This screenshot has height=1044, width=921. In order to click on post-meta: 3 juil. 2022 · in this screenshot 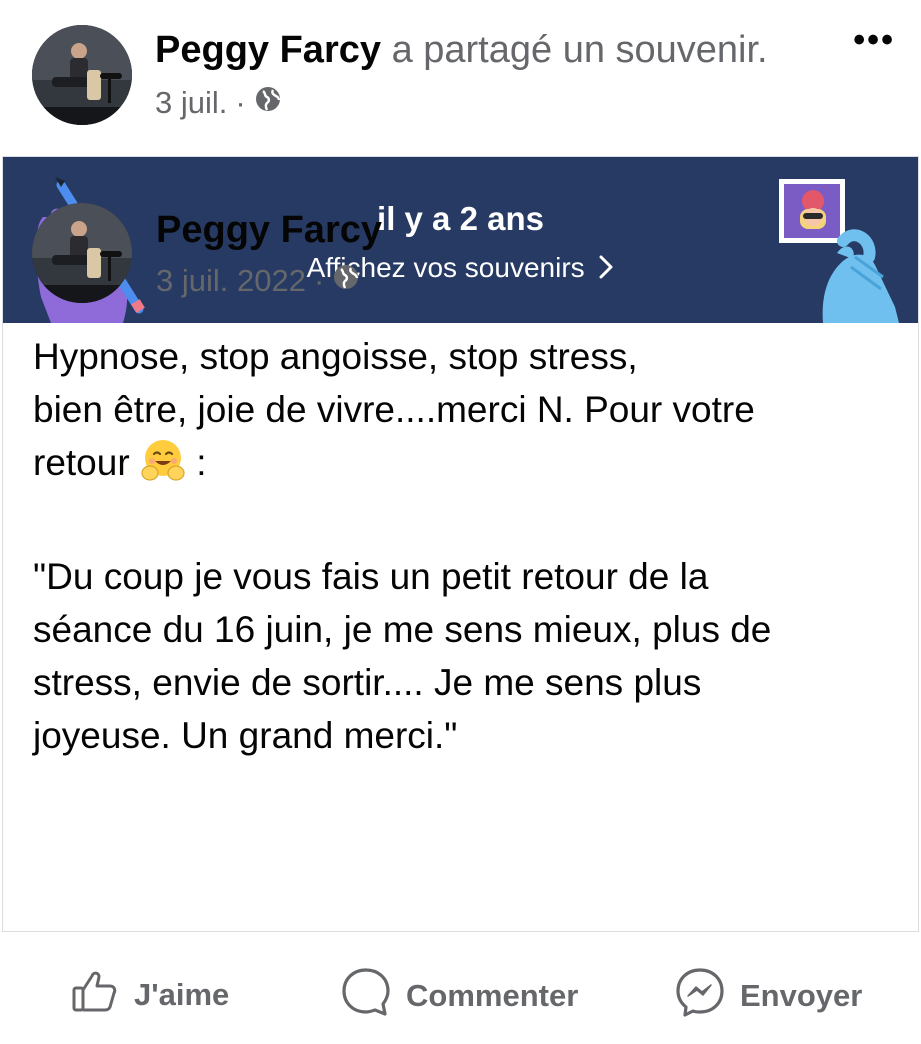, I will do `click(258, 281)`.